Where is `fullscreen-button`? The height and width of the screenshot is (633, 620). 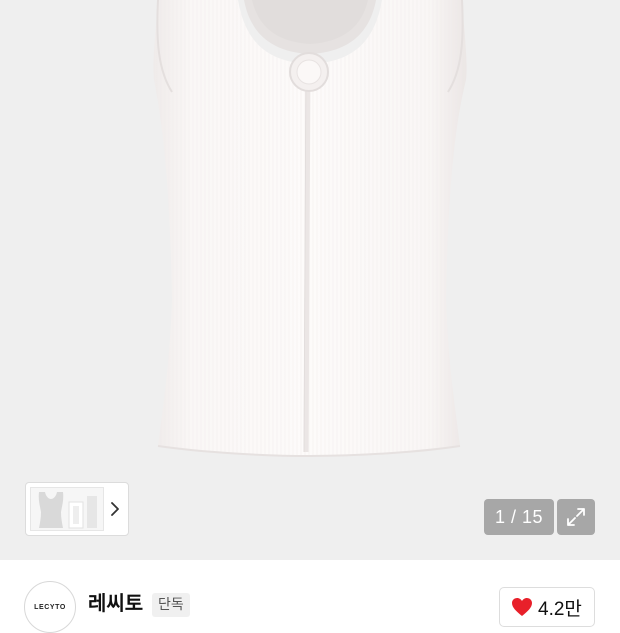
fullscreen-button is located at coordinates (576, 517).